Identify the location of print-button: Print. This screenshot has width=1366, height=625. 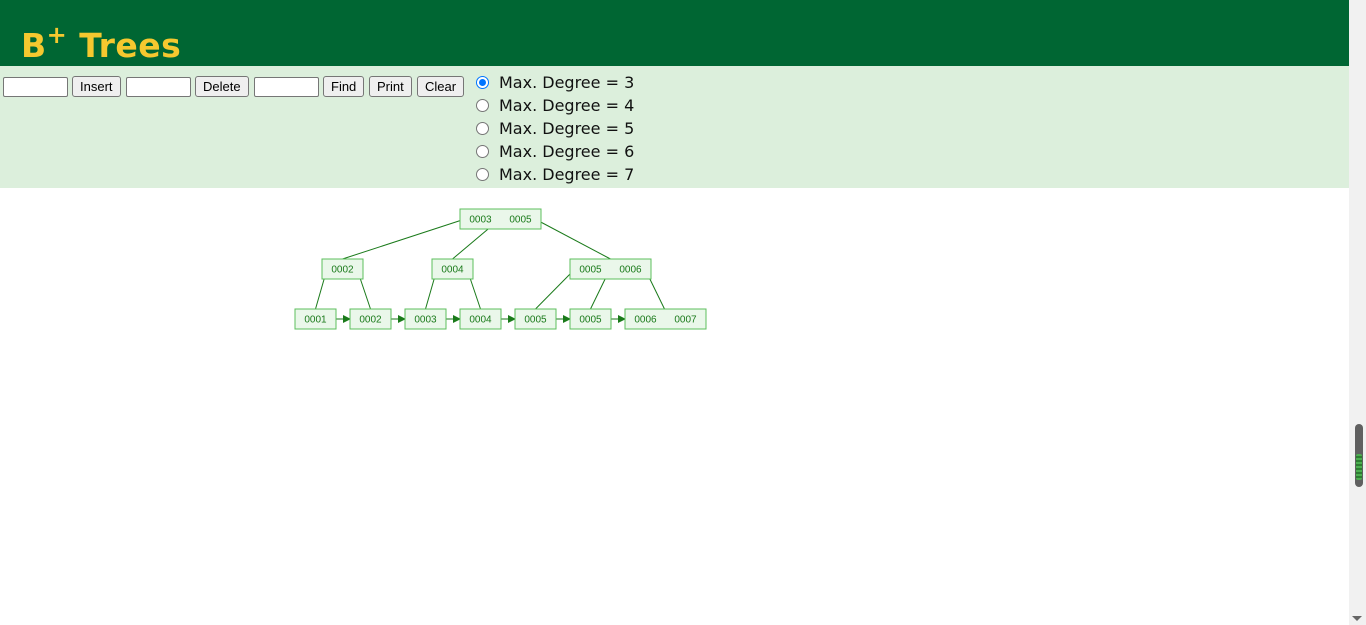
(390, 86).